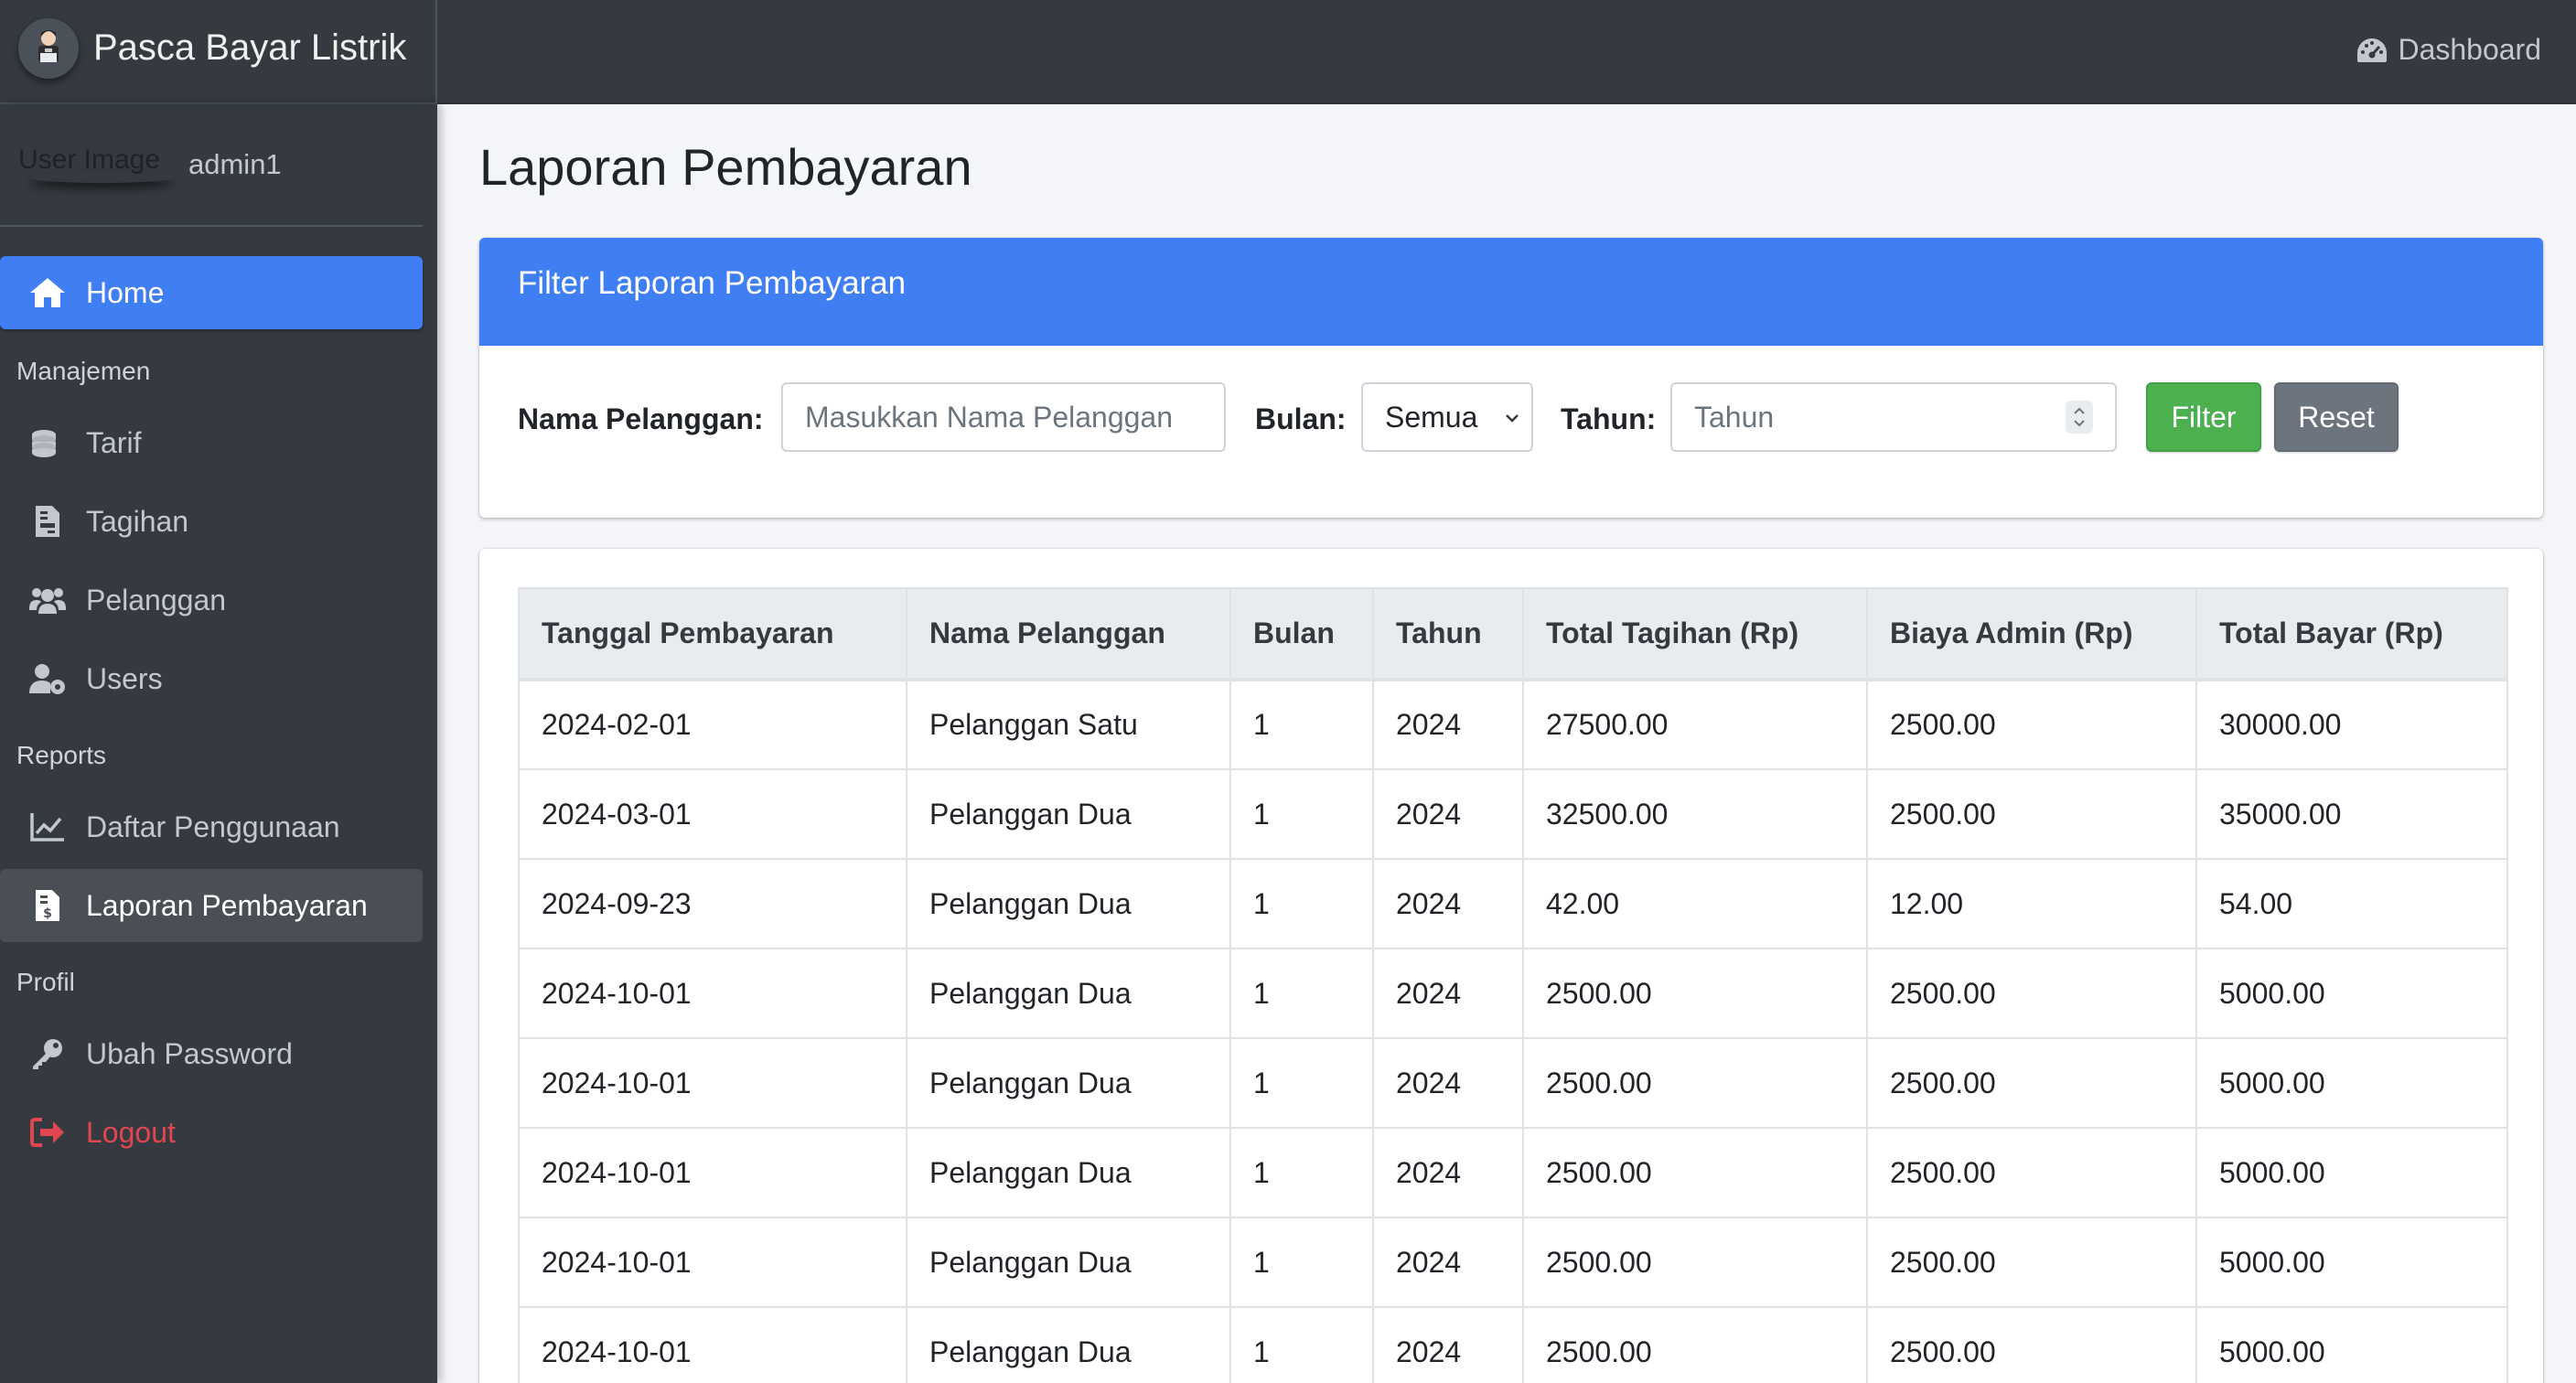  What do you see at coordinates (47, 827) in the screenshot?
I see `chart-line-icon` at bounding box center [47, 827].